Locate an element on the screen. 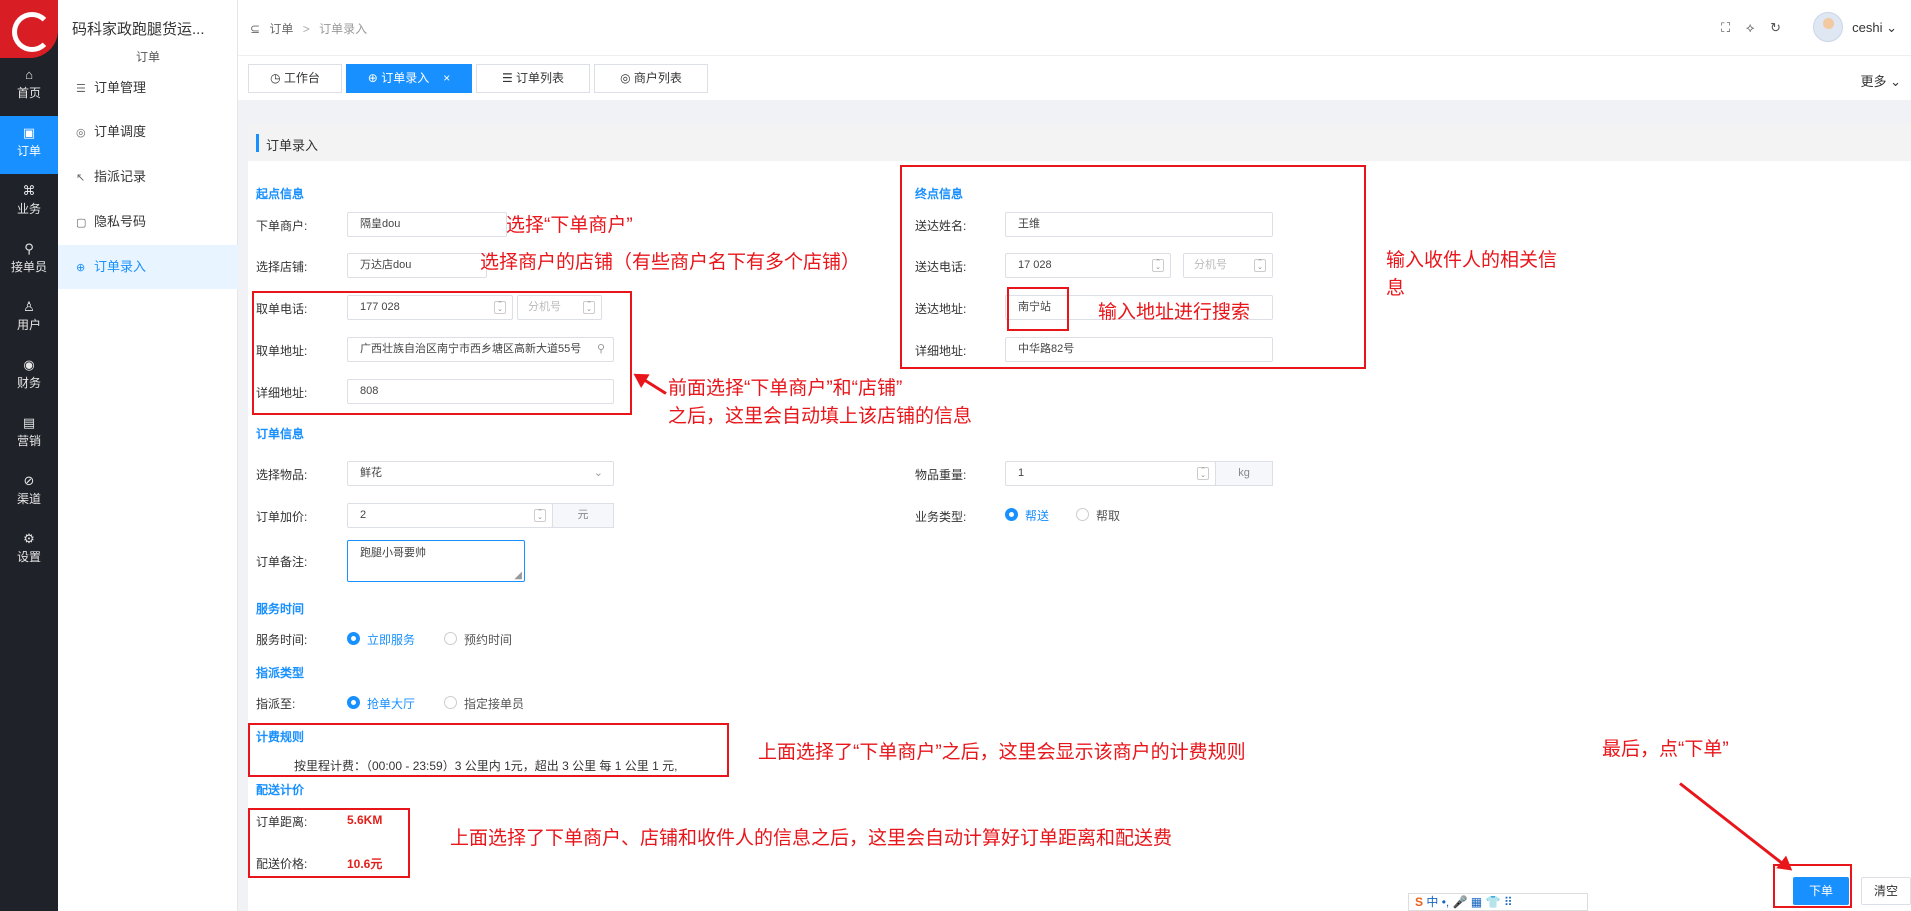  tab-order-list: ☰ 订单列表 is located at coordinates (533, 78).